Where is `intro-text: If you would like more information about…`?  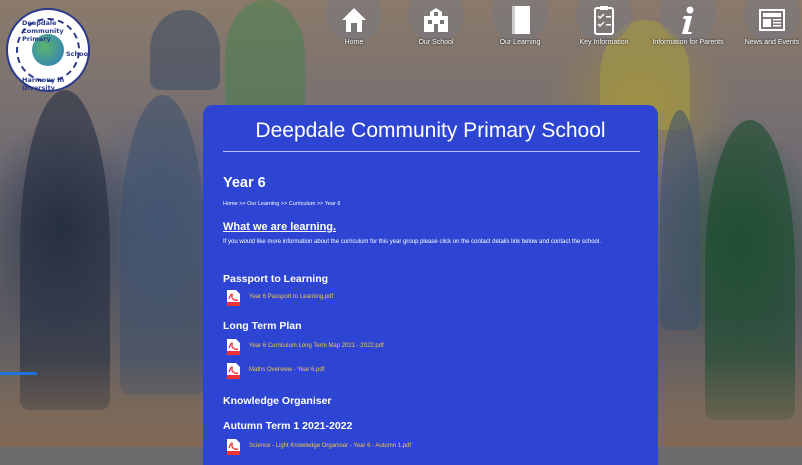
intro-text: If you would like more information about… is located at coordinates (412, 242).